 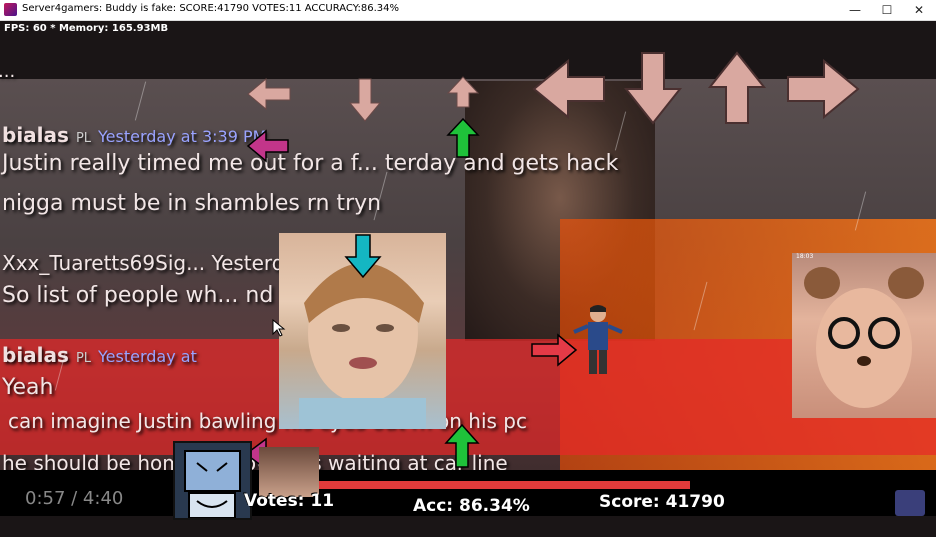 What do you see at coordinates (805, 256) in the screenshot?
I see `phone-time: 18:03` at bounding box center [805, 256].